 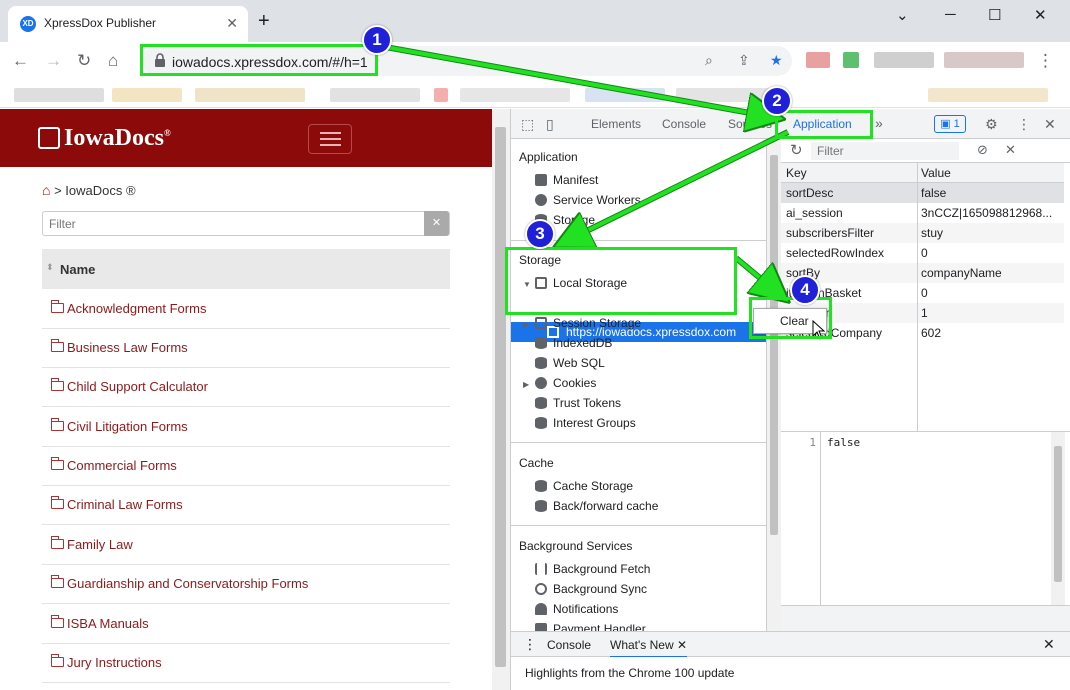 I want to click on sidebar-item-web-sql: Web SQL, so click(x=570, y=366).